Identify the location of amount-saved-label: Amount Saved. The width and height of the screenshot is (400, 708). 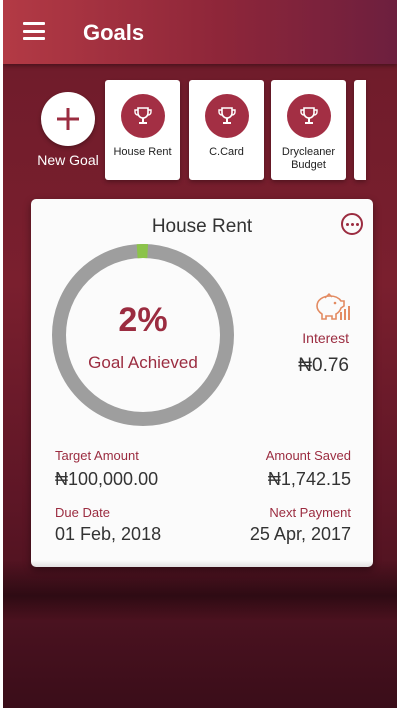
(308, 455).